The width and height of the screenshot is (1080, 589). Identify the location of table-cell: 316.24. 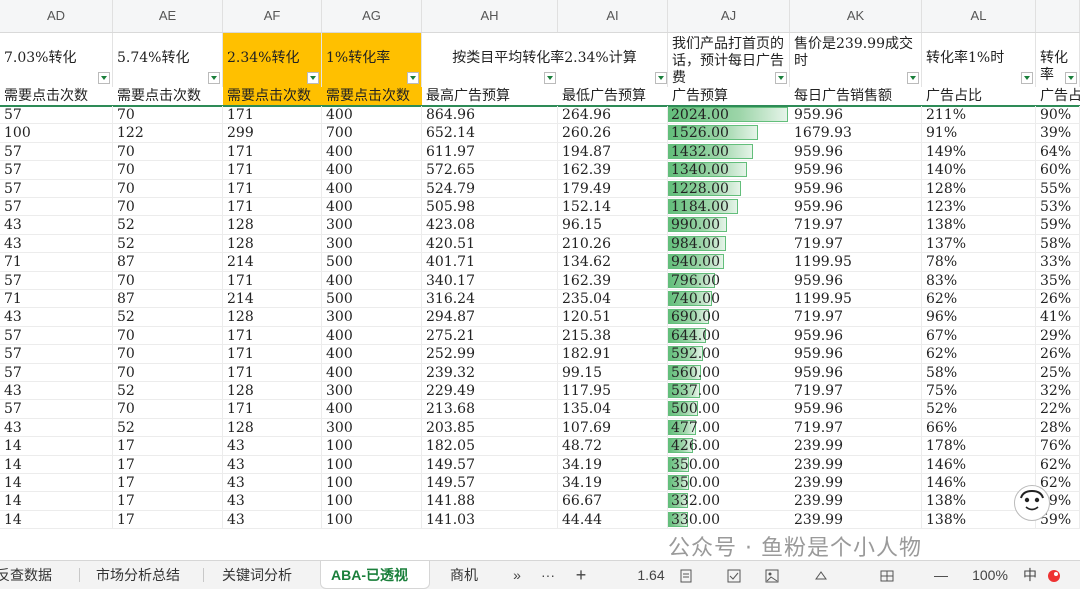
(490, 299).